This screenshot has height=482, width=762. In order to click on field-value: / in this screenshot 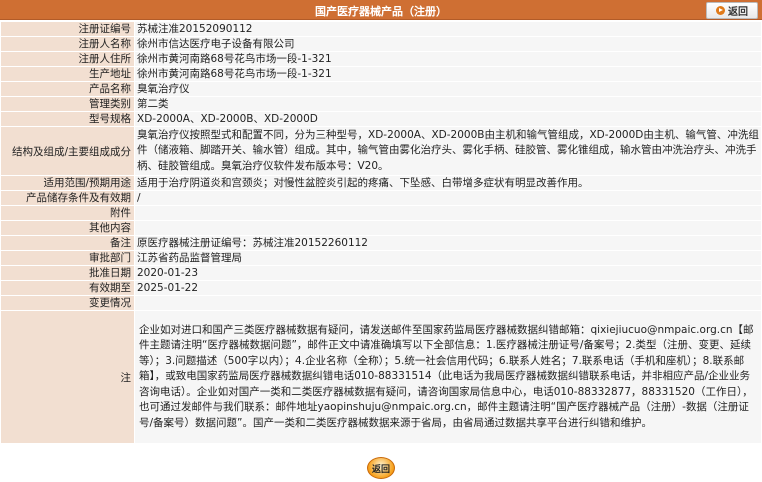, I will do `click(448, 198)`.